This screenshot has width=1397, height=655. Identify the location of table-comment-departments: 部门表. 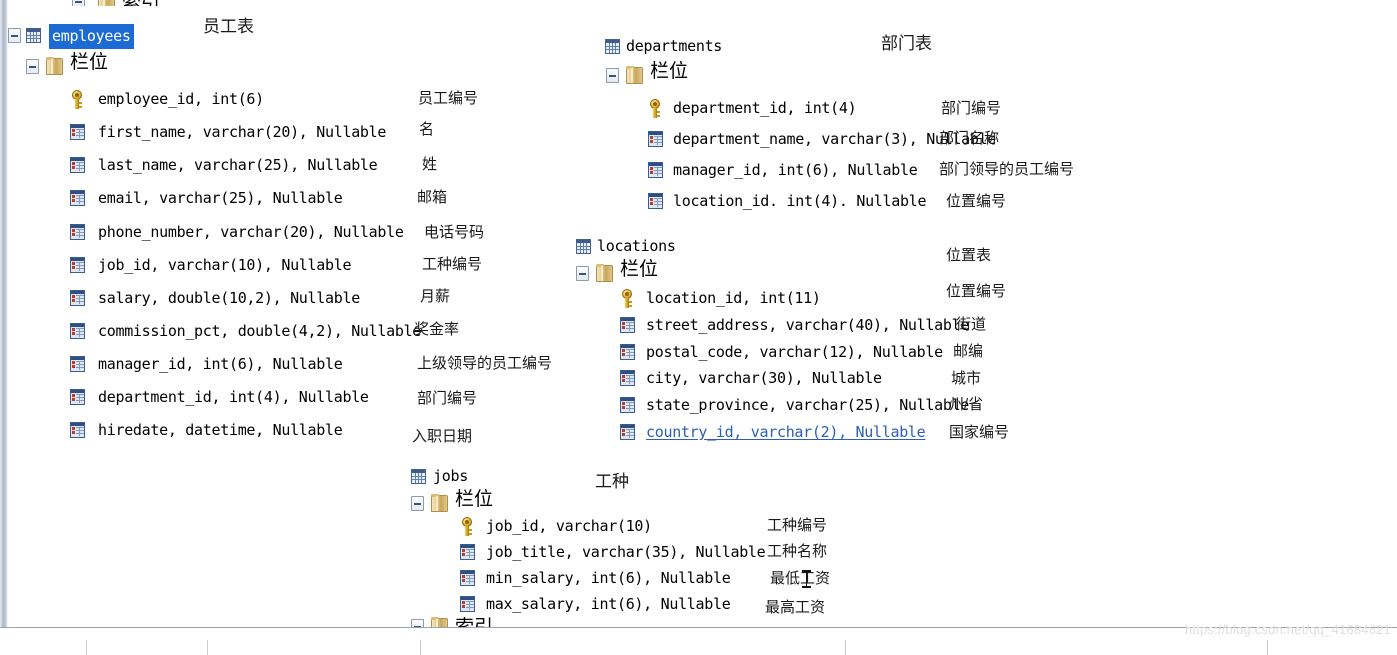
(906, 43).